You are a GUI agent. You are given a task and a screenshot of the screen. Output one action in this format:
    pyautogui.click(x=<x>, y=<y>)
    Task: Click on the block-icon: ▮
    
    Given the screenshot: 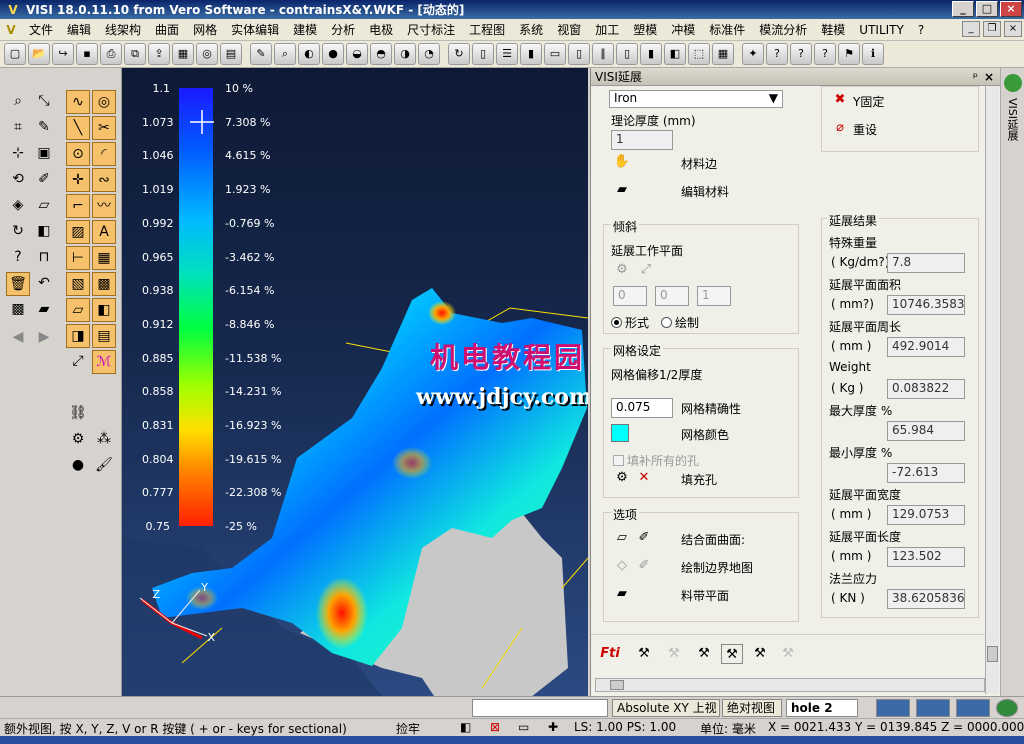 What is the action you would take?
    pyautogui.click(x=651, y=54)
    